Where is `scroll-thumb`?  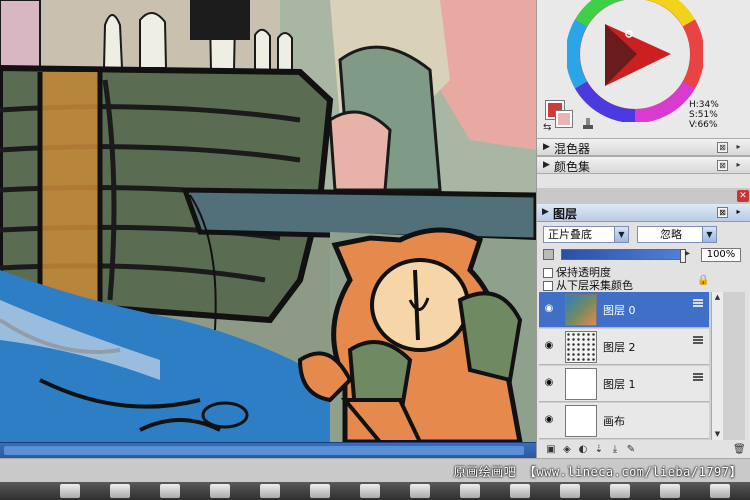
scroll-thumb is located at coordinates (264, 450).